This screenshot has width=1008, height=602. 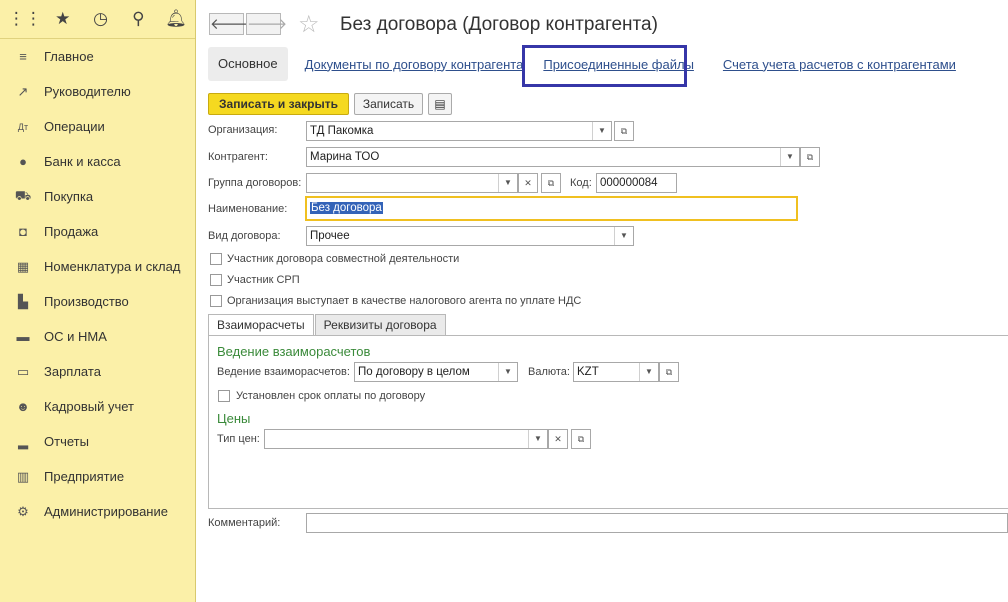 I want to click on sidebar-item-label: Предприятие, so click(x=84, y=476).